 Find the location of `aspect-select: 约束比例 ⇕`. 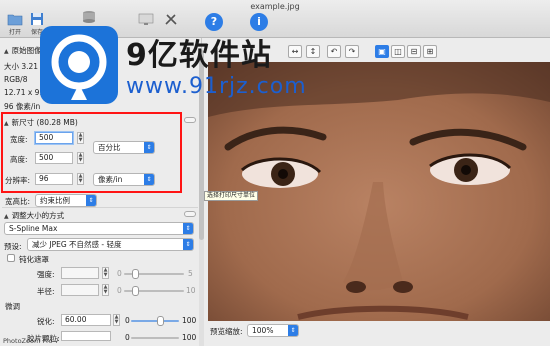

aspect-select: 约束比例 ⇕ is located at coordinates (66, 200).